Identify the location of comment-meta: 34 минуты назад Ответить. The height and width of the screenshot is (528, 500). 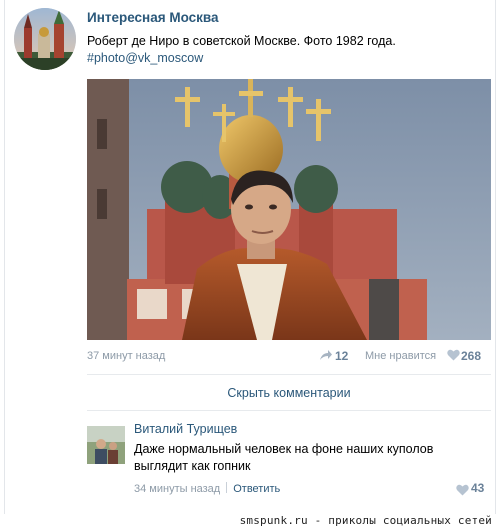
(207, 488).